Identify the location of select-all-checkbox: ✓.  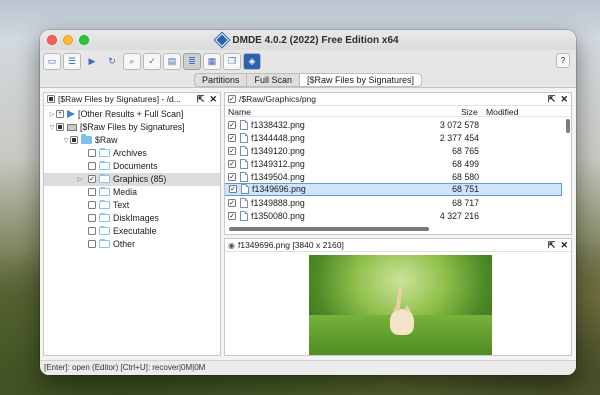
(232, 99).